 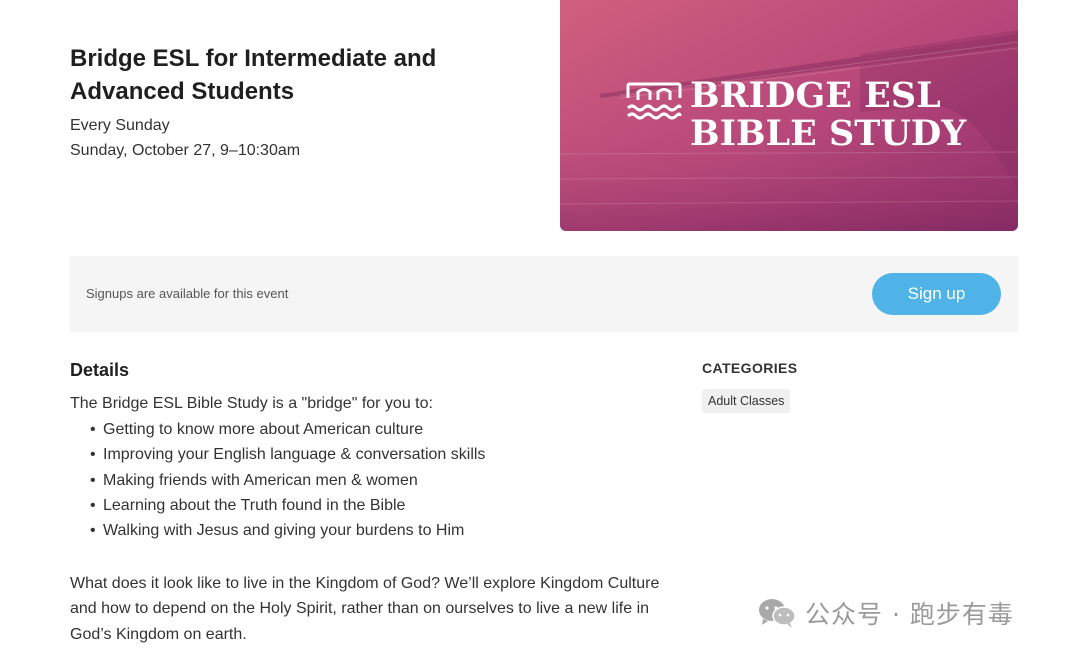 What do you see at coordinates (936, 294) in the screenshot?
I see `sign-up-button: Sign up` at bounding box center [936, 294].